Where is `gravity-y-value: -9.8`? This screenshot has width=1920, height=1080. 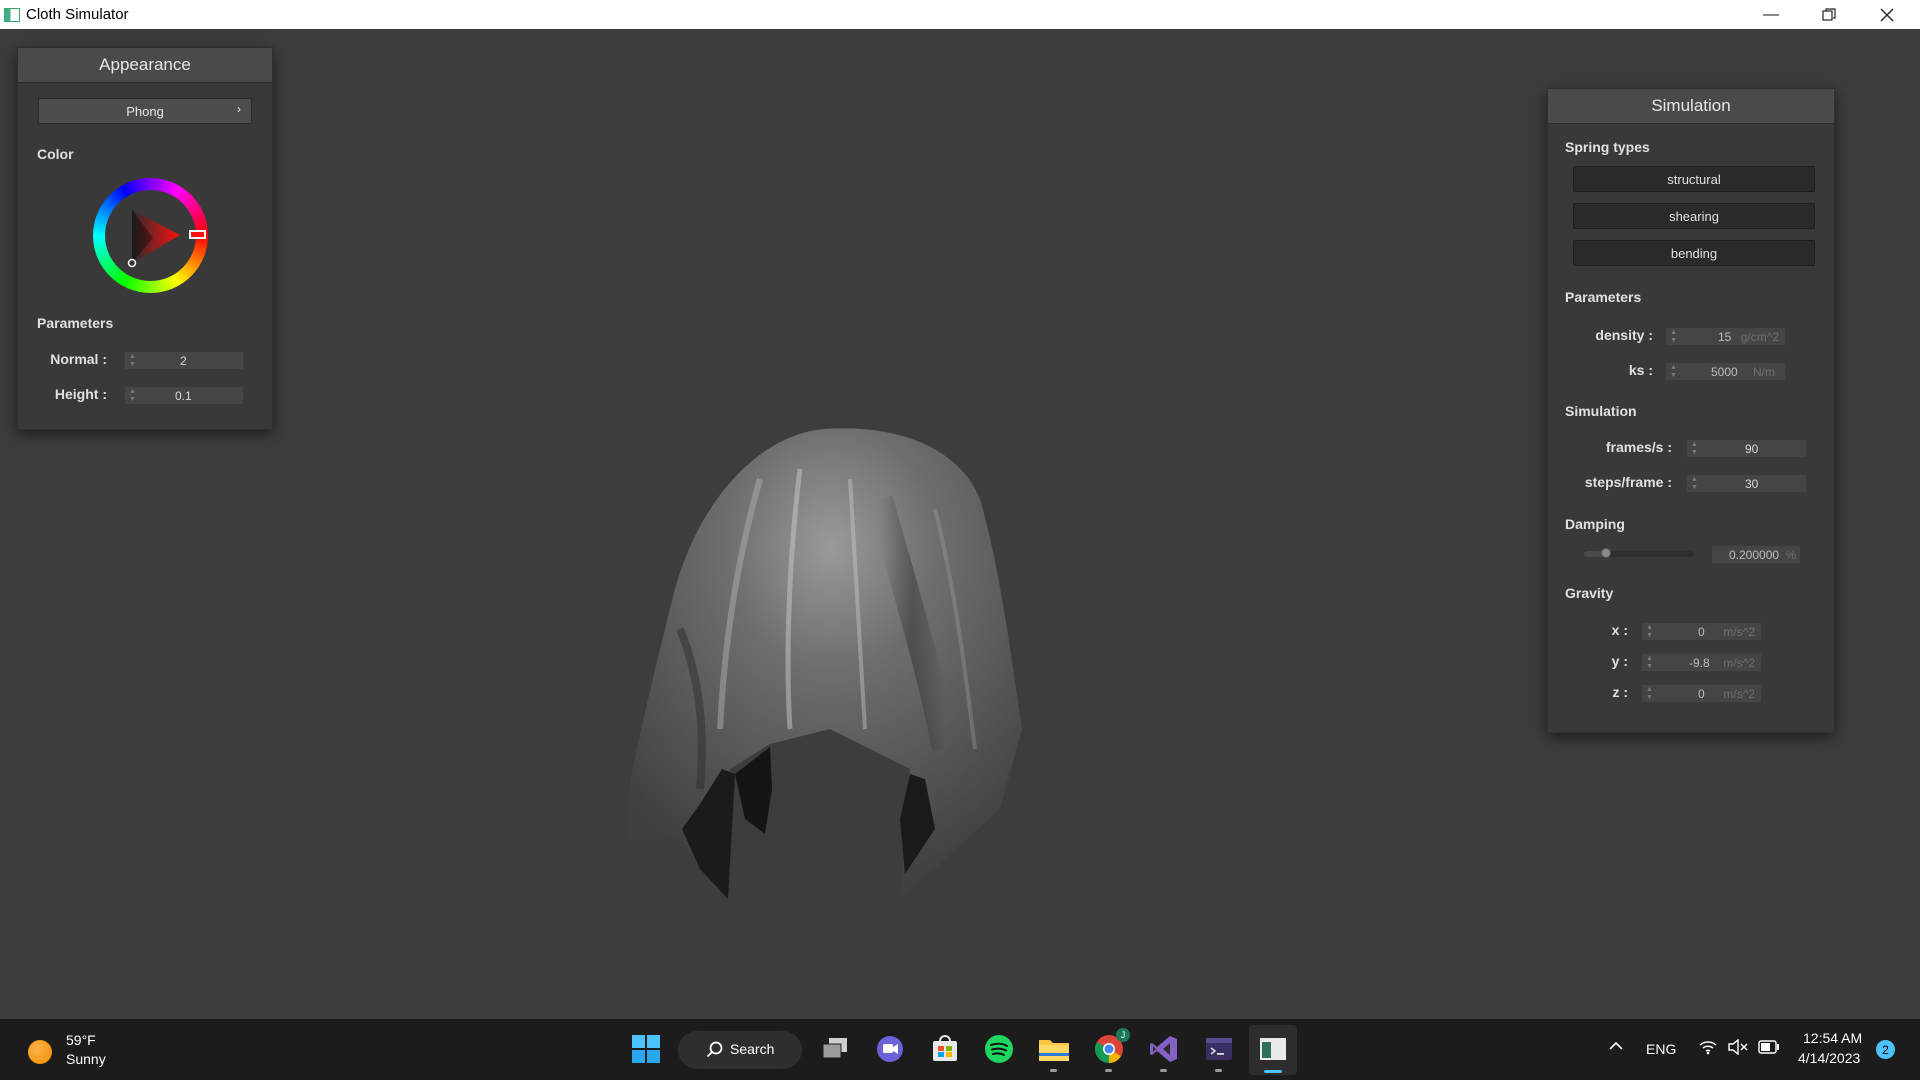
gravity-y-value: -9.8 is located at coordinates (1699, 663).